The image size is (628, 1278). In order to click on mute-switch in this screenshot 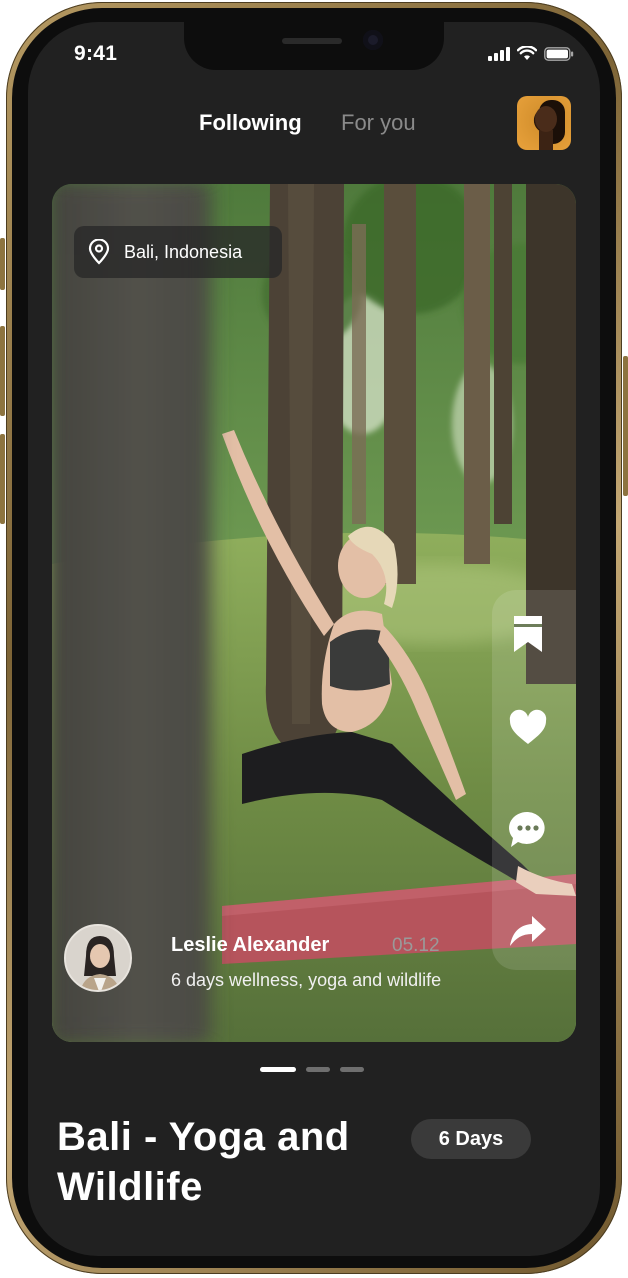, I will do `click(2, 264)`.